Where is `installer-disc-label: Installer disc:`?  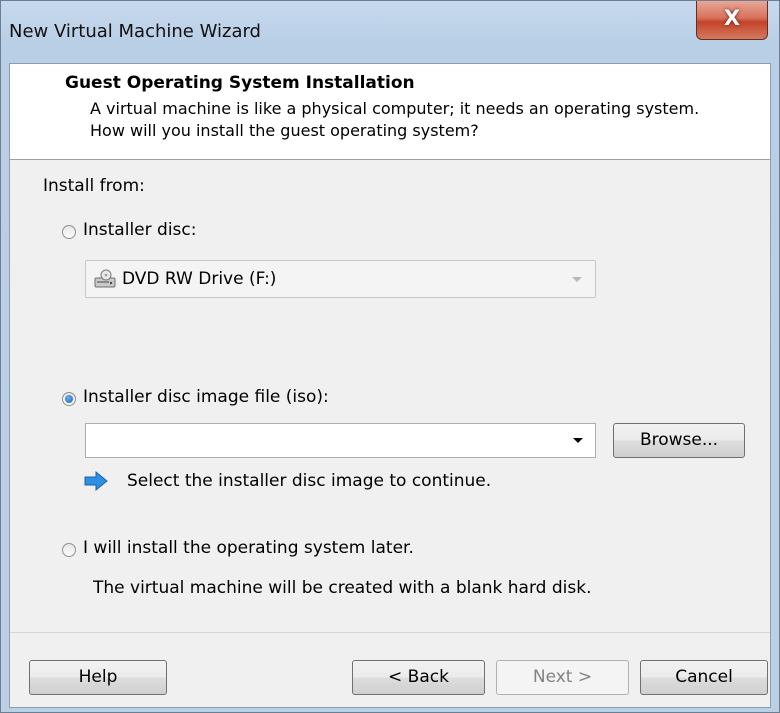
installer-disc-label: Installer disc: is located at coordinates (139, 230).